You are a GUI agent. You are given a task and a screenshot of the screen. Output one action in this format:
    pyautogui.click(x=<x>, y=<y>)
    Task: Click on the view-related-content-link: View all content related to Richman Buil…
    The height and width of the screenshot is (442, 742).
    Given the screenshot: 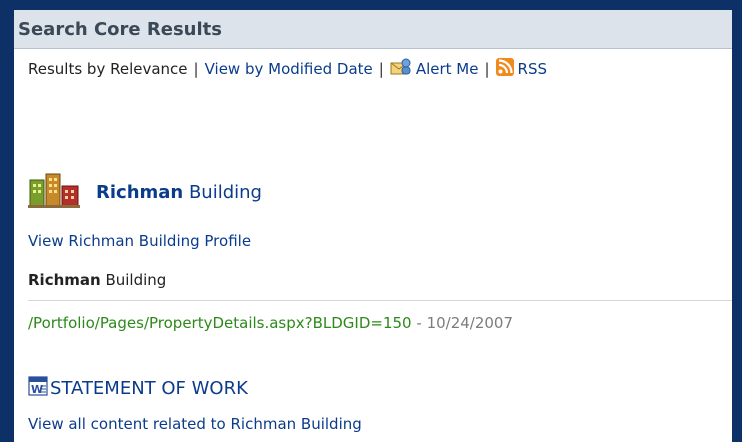 What is the action you would take?
    pyautogui.click(x=195, y=424)
    